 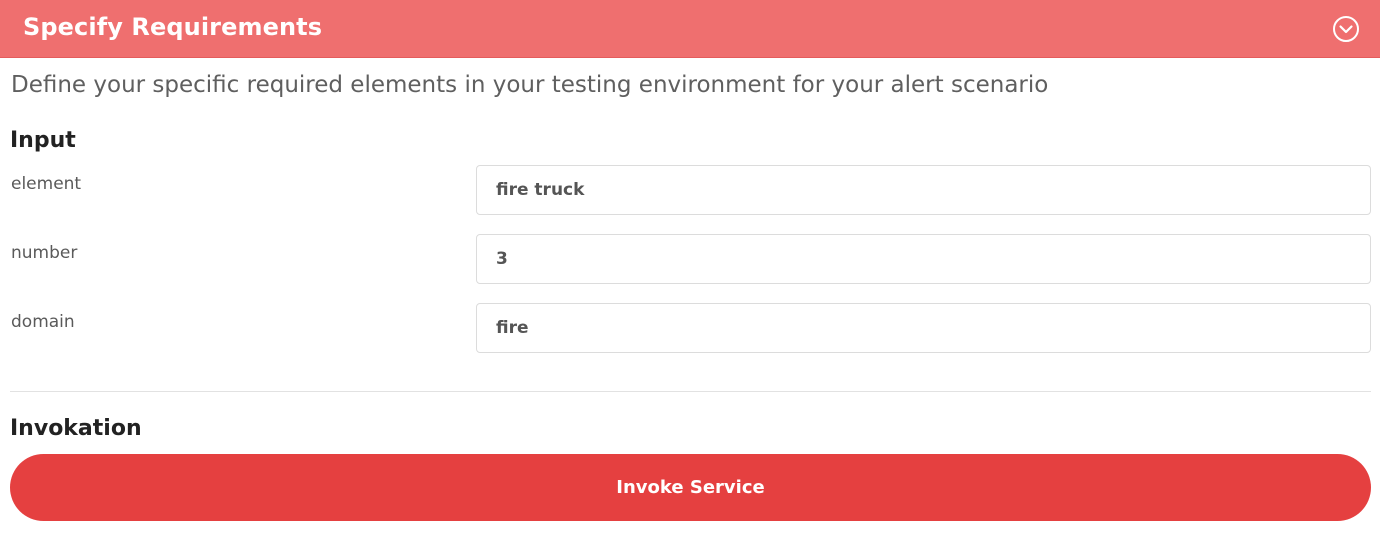 I want to click on number-field, so click(x=923, y=259).